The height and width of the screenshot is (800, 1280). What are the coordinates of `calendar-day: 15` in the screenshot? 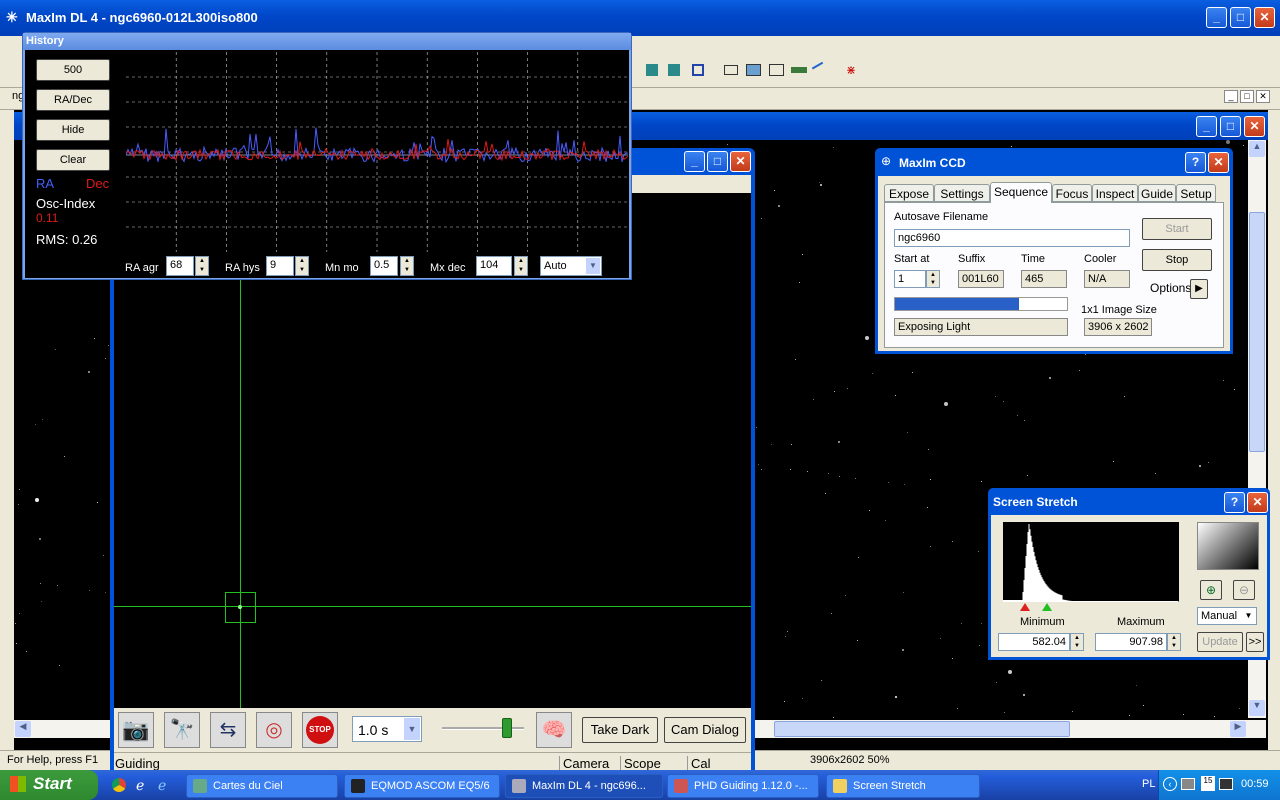 It's located at (1208, 783).